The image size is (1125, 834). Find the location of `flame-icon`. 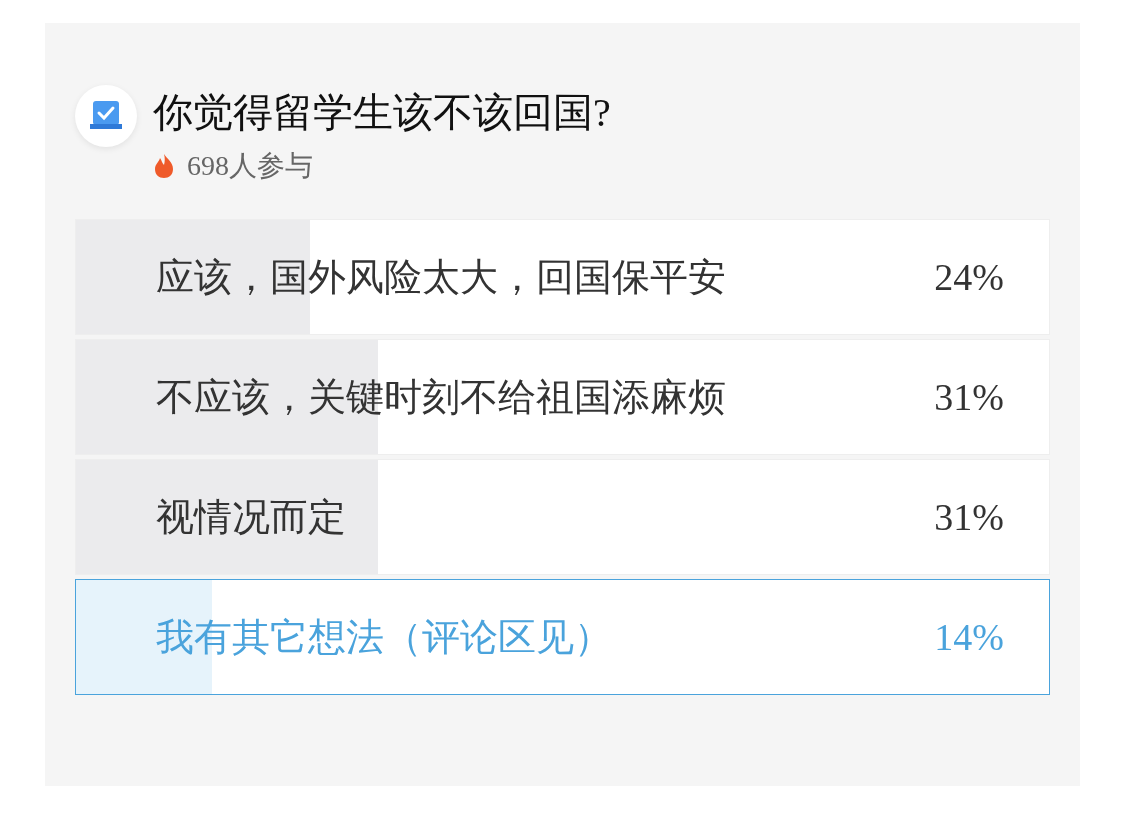

flame-icon is located at coordinates (164, 166).